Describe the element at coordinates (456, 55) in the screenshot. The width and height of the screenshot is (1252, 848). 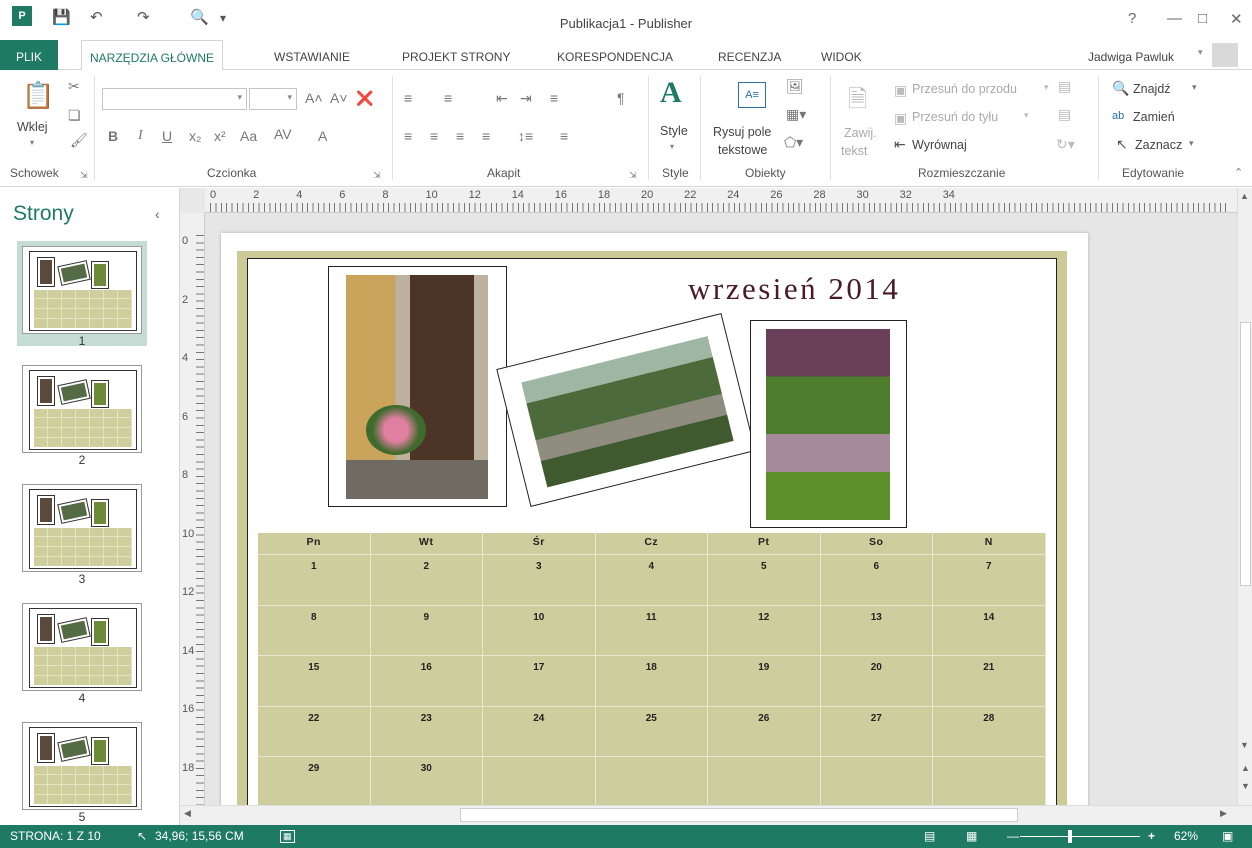
I see `tab-page-design: PROJEKT STRONY` at that location.